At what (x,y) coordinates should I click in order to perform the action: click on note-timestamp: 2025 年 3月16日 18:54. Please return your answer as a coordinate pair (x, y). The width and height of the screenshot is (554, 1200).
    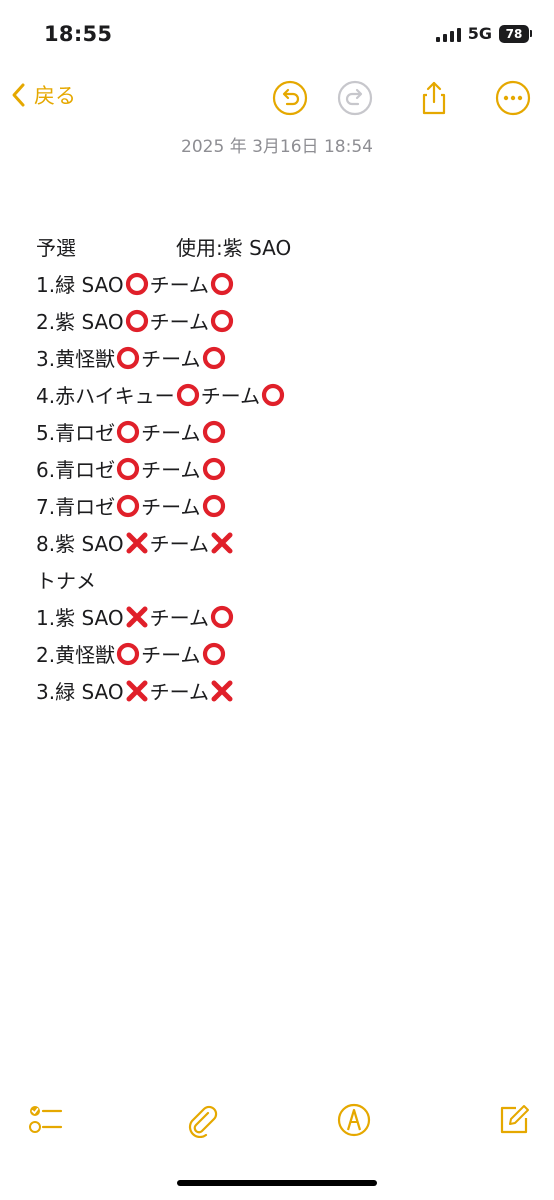
    Looking at the image, I should click on (277, 147).